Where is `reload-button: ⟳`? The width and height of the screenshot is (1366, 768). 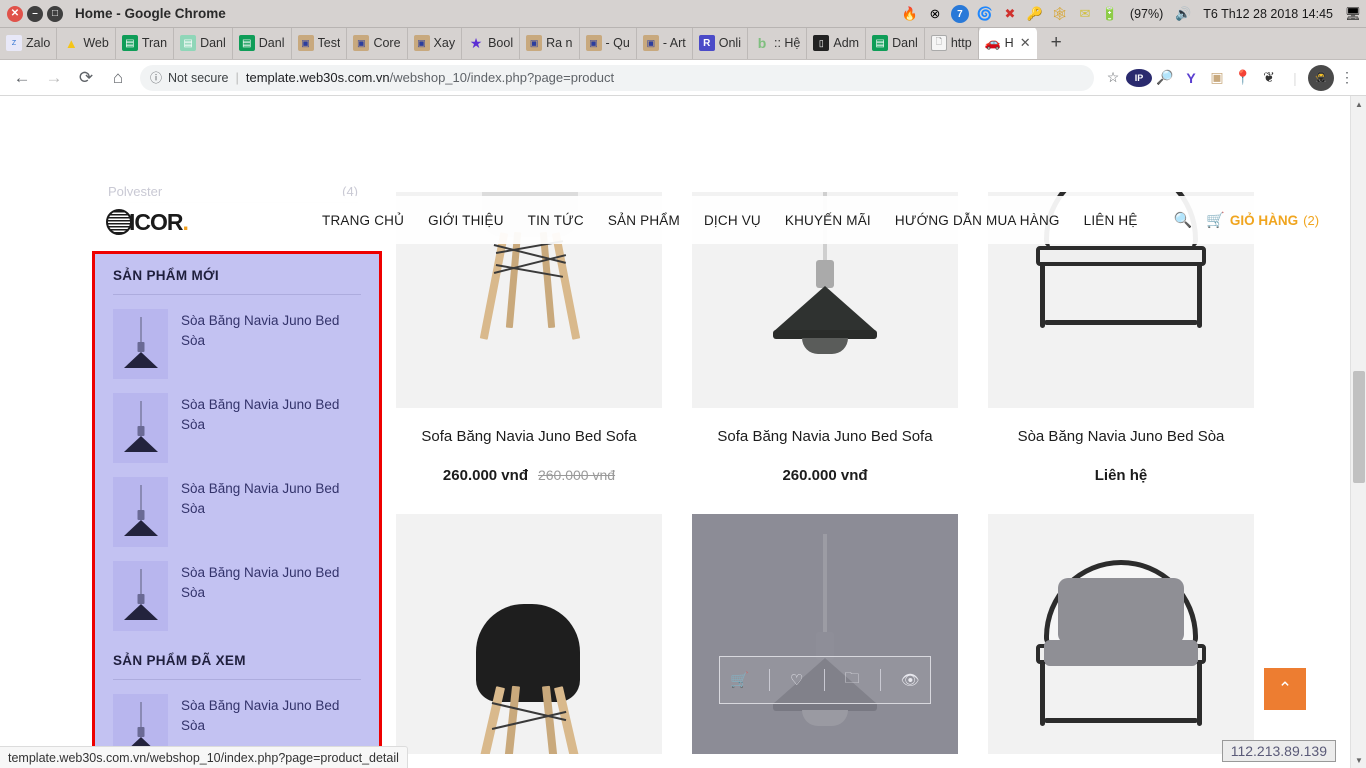 reload-button: ⟳ is located at coordinates (86, 78).